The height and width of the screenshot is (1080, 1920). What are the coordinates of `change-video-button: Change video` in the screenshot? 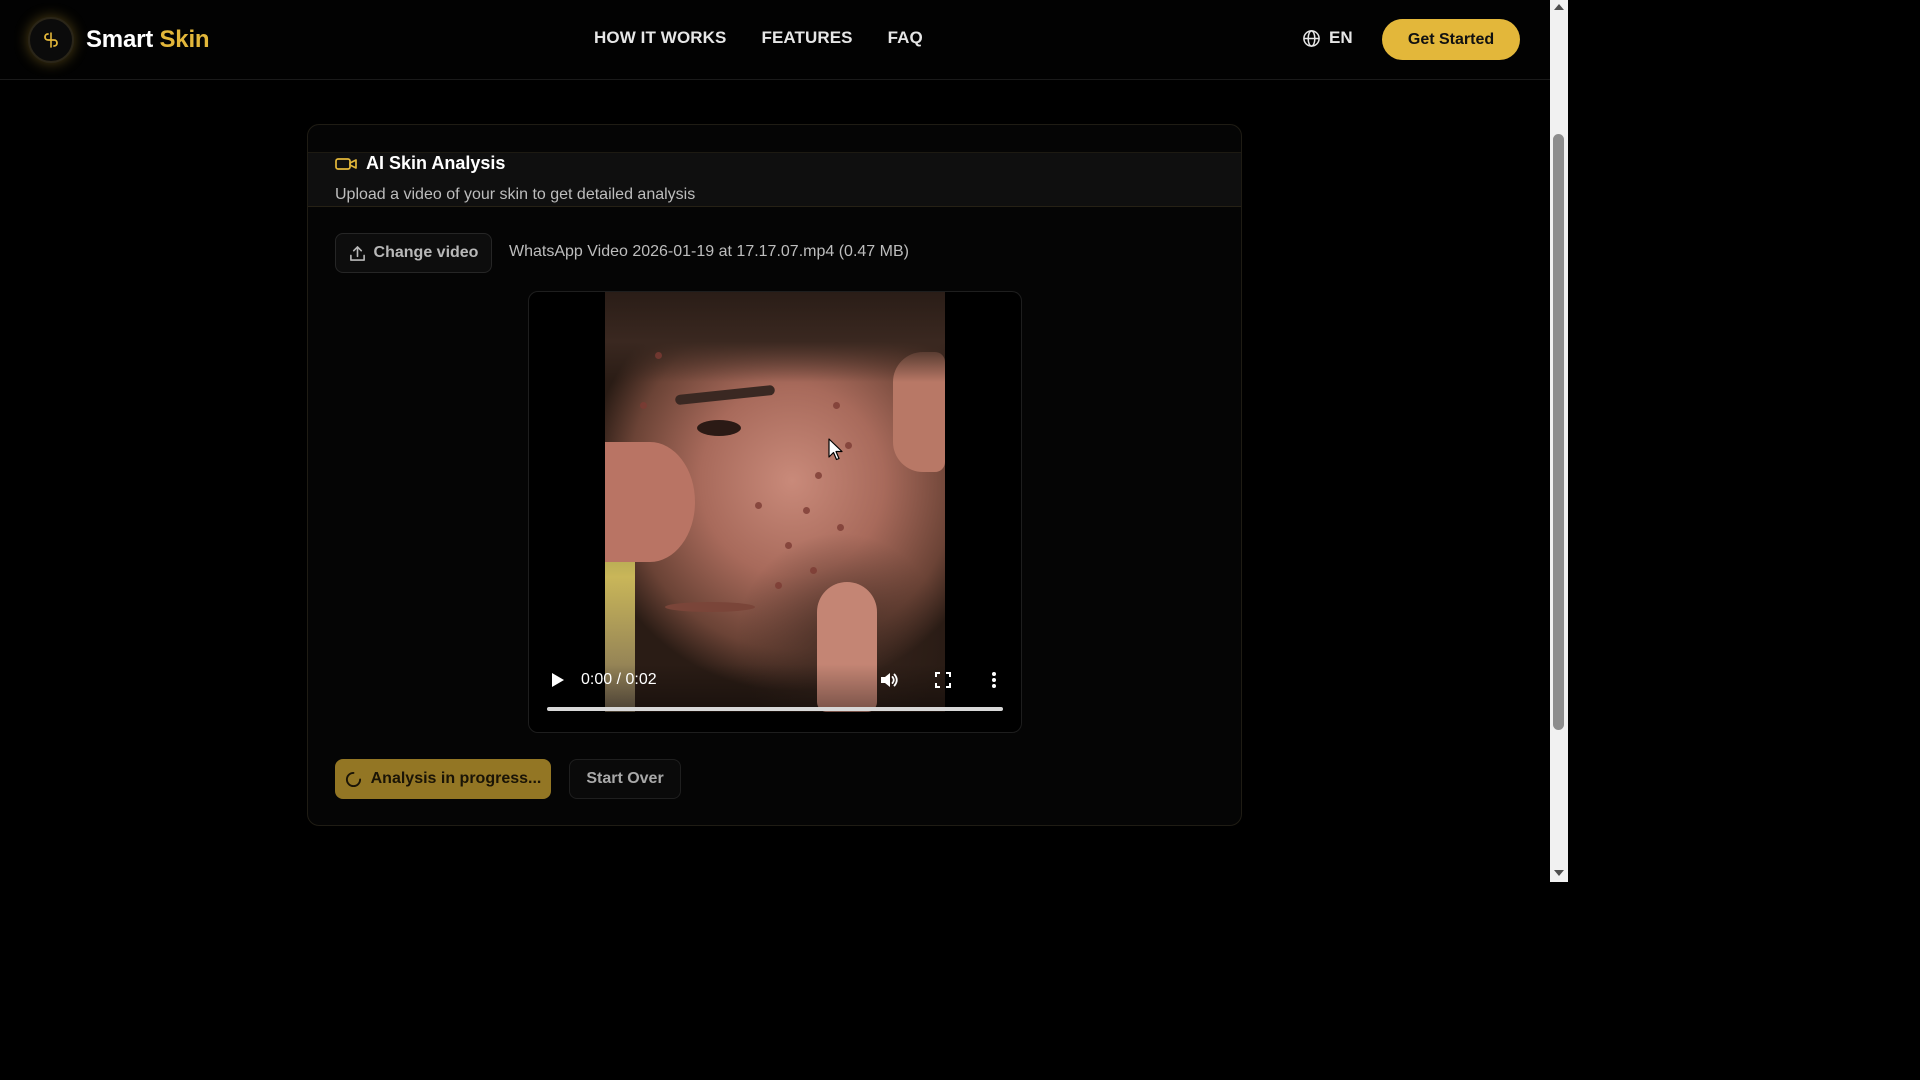 It's located at (413, 253).